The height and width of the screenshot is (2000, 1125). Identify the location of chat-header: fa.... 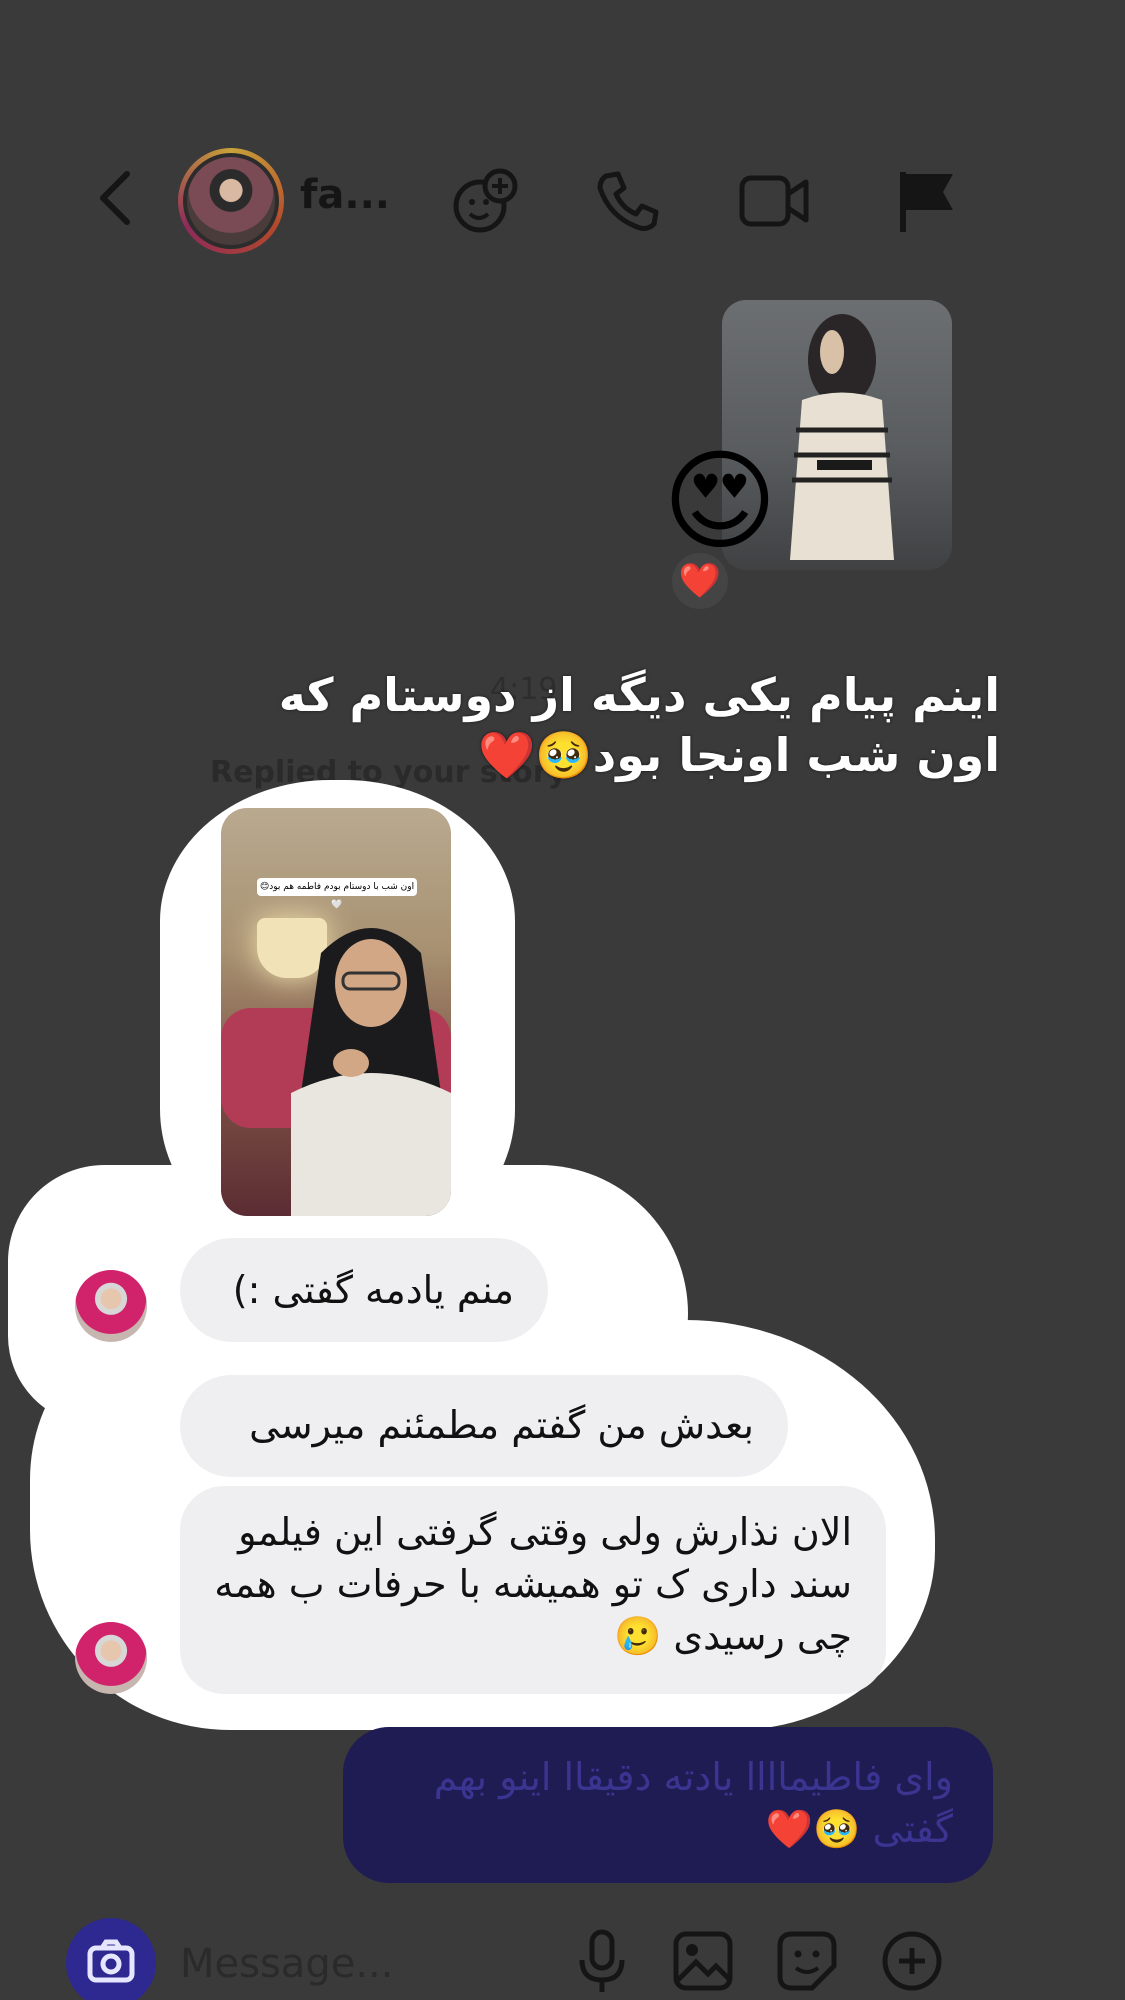
(562, 200).